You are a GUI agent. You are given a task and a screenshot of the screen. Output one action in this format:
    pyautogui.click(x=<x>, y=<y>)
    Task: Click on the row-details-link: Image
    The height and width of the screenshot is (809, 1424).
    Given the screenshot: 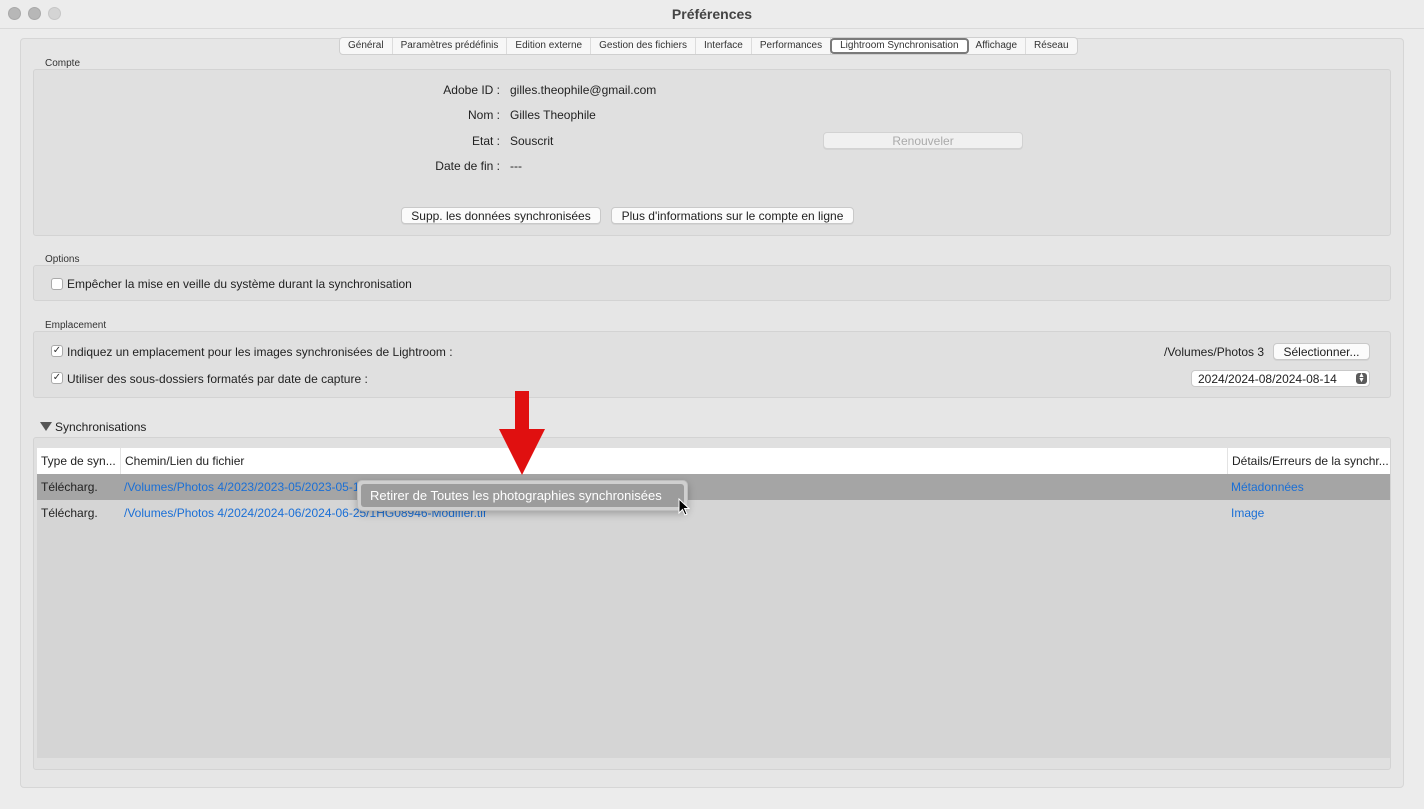 What is the action you would take?
    pyautogui.click(x=1308, y=513)
    